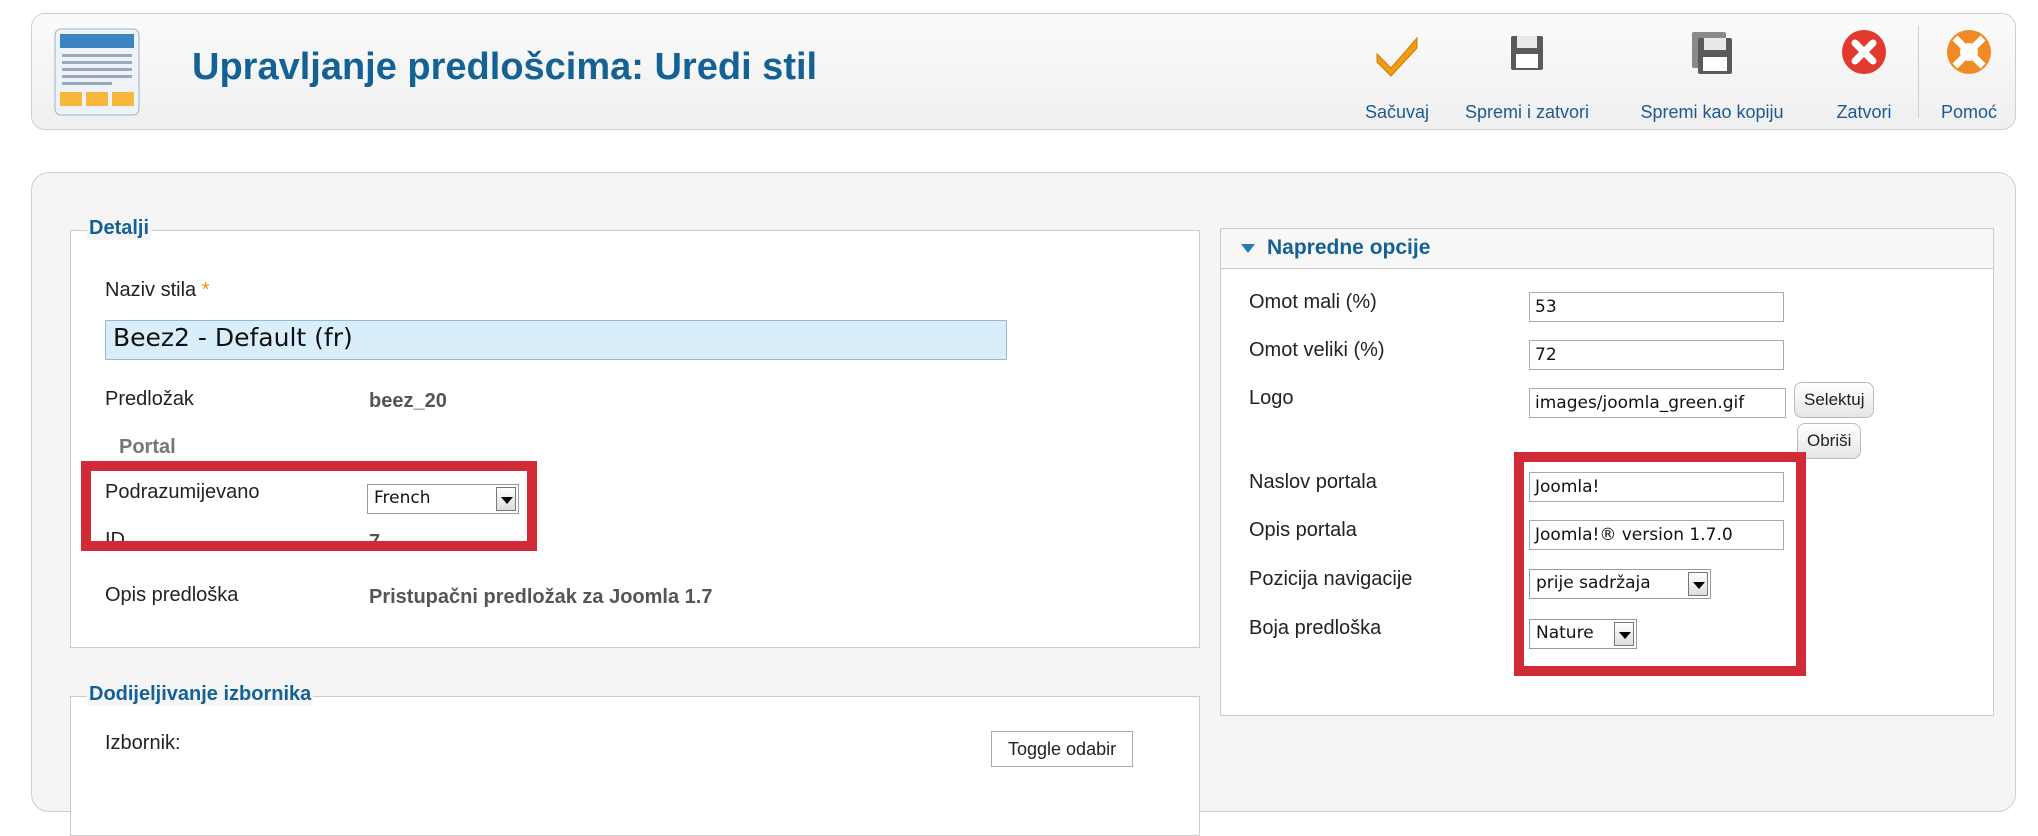 The height and width of the screenshot is (836, 2038). Describe the element at coordinates (119, 228) in the screenshot. I see `details-legend: Detalji` at that location.